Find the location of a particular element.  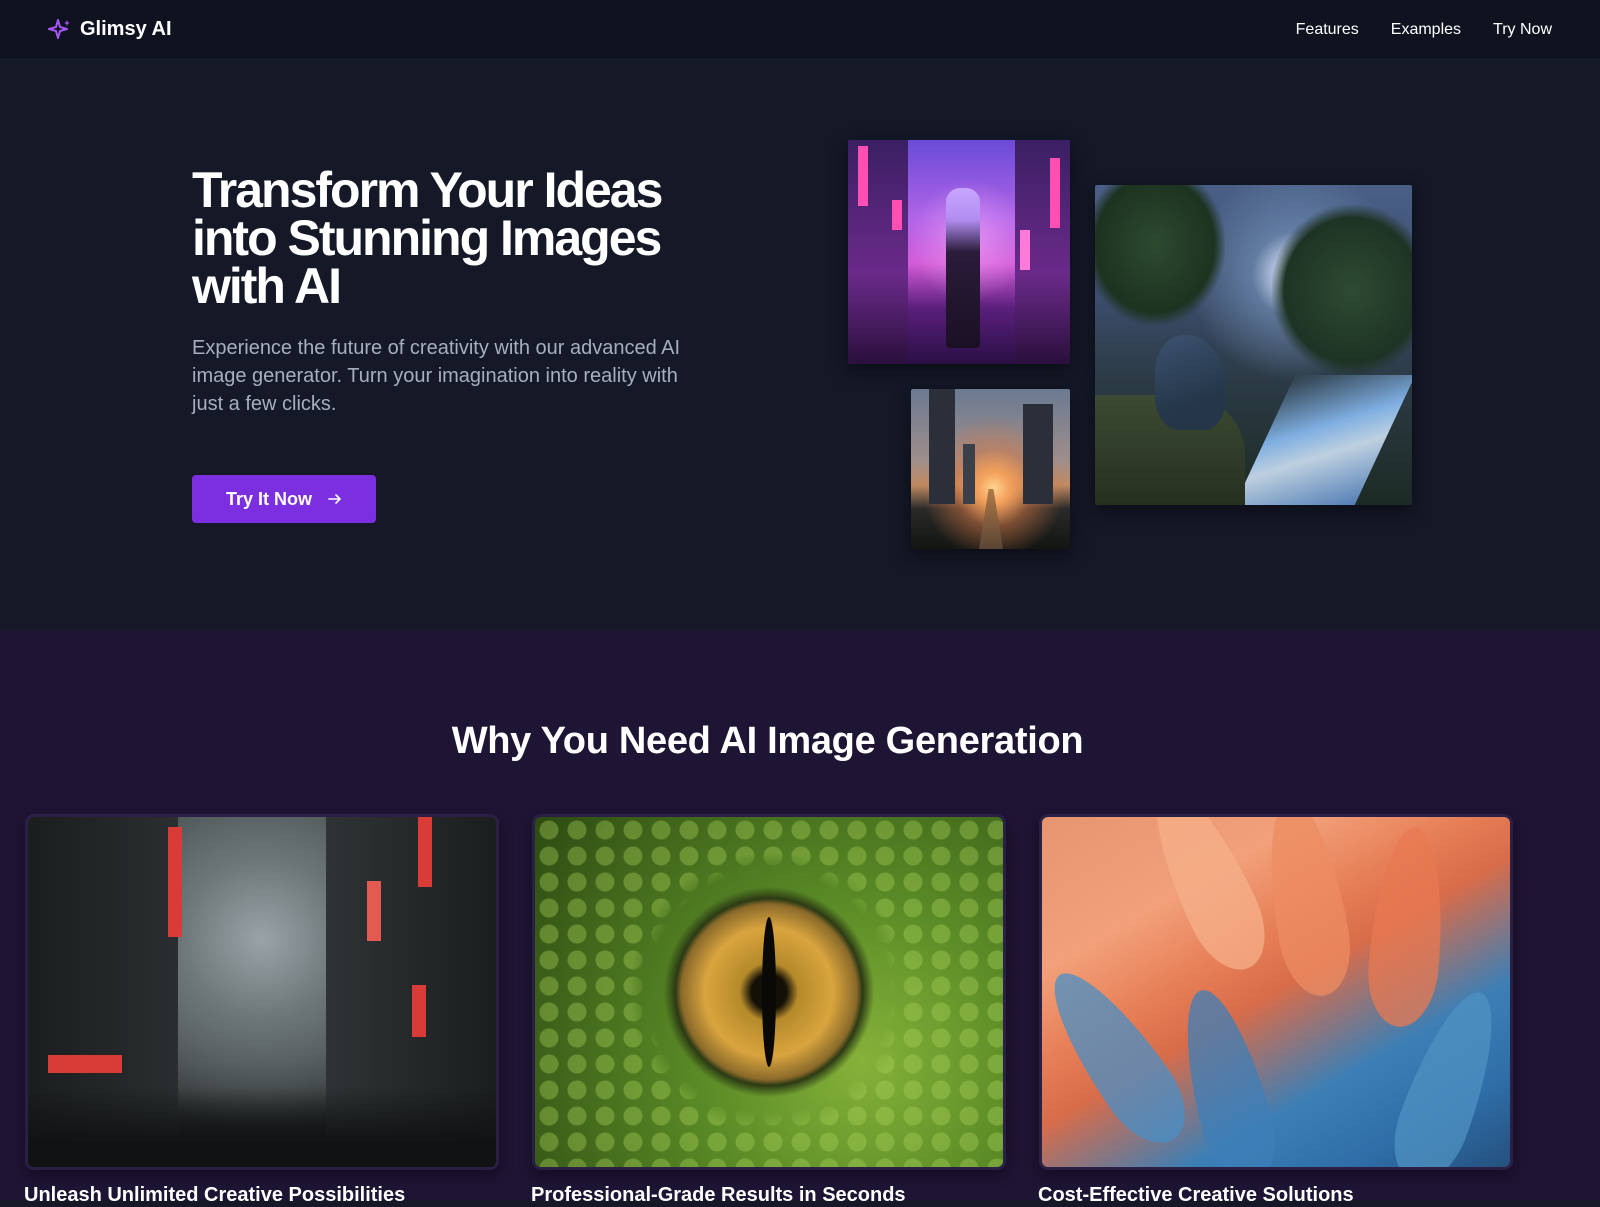

brand-name: Glimsy AI is located at coordinates (126, 29).